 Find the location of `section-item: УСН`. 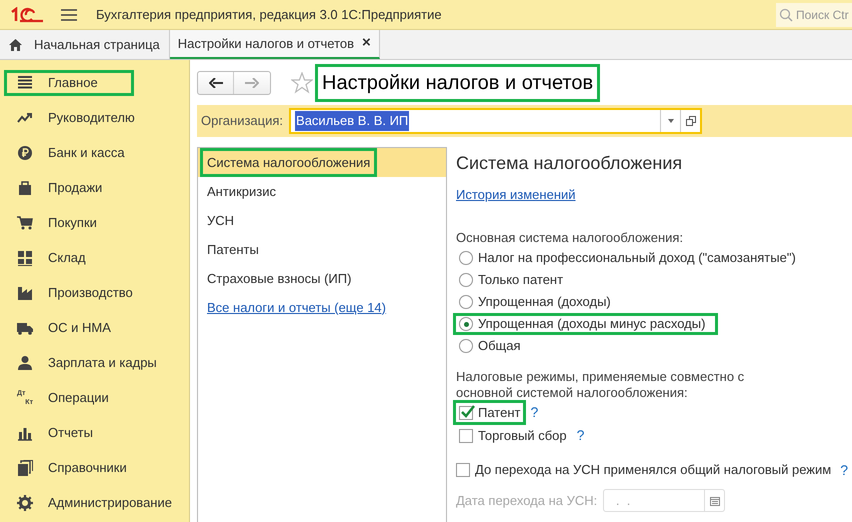

section-item: УСН is located at coordinates (322, 220).